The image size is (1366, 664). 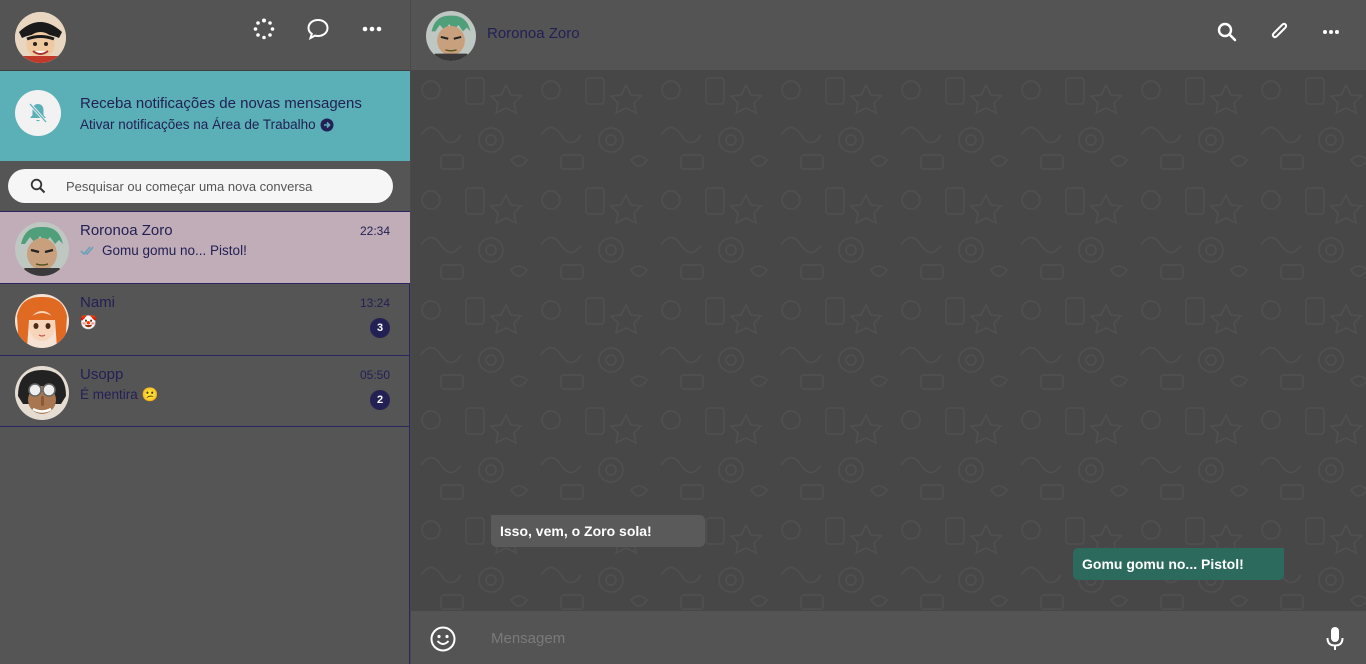 I want to click on arrow-right-circle-icon, so click(x=327, y=124).